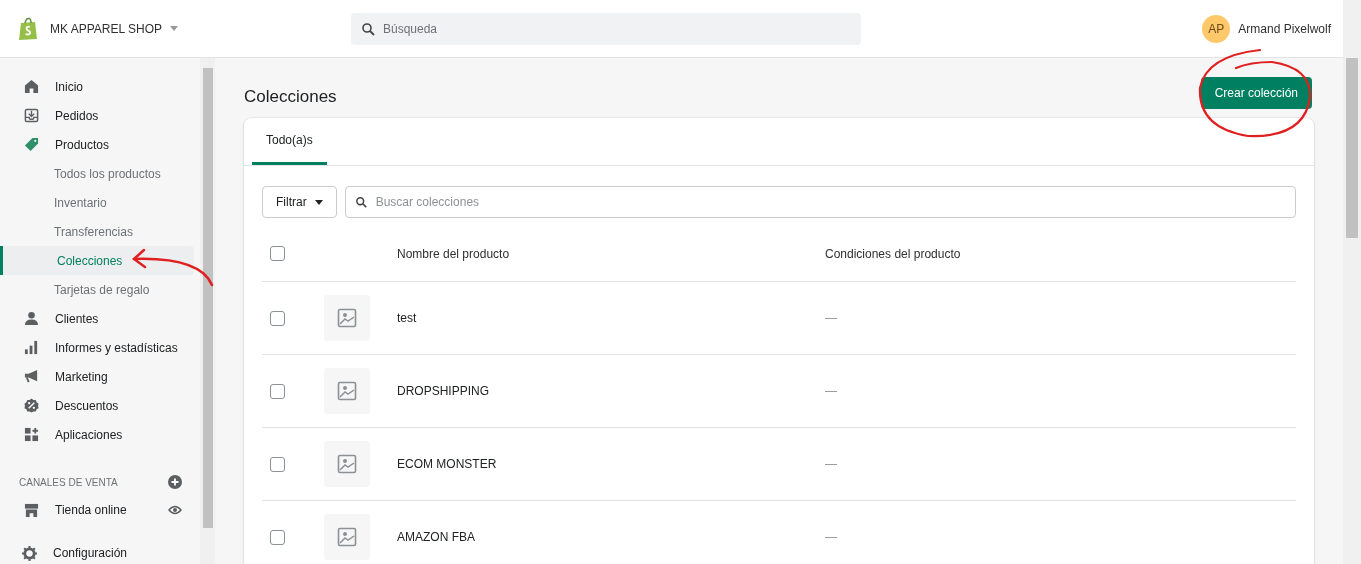 This screenshot has width=1361, height=564. Describe the element at coordinates (31, 144) in the screenshot. I see `tag-icon` at that location.